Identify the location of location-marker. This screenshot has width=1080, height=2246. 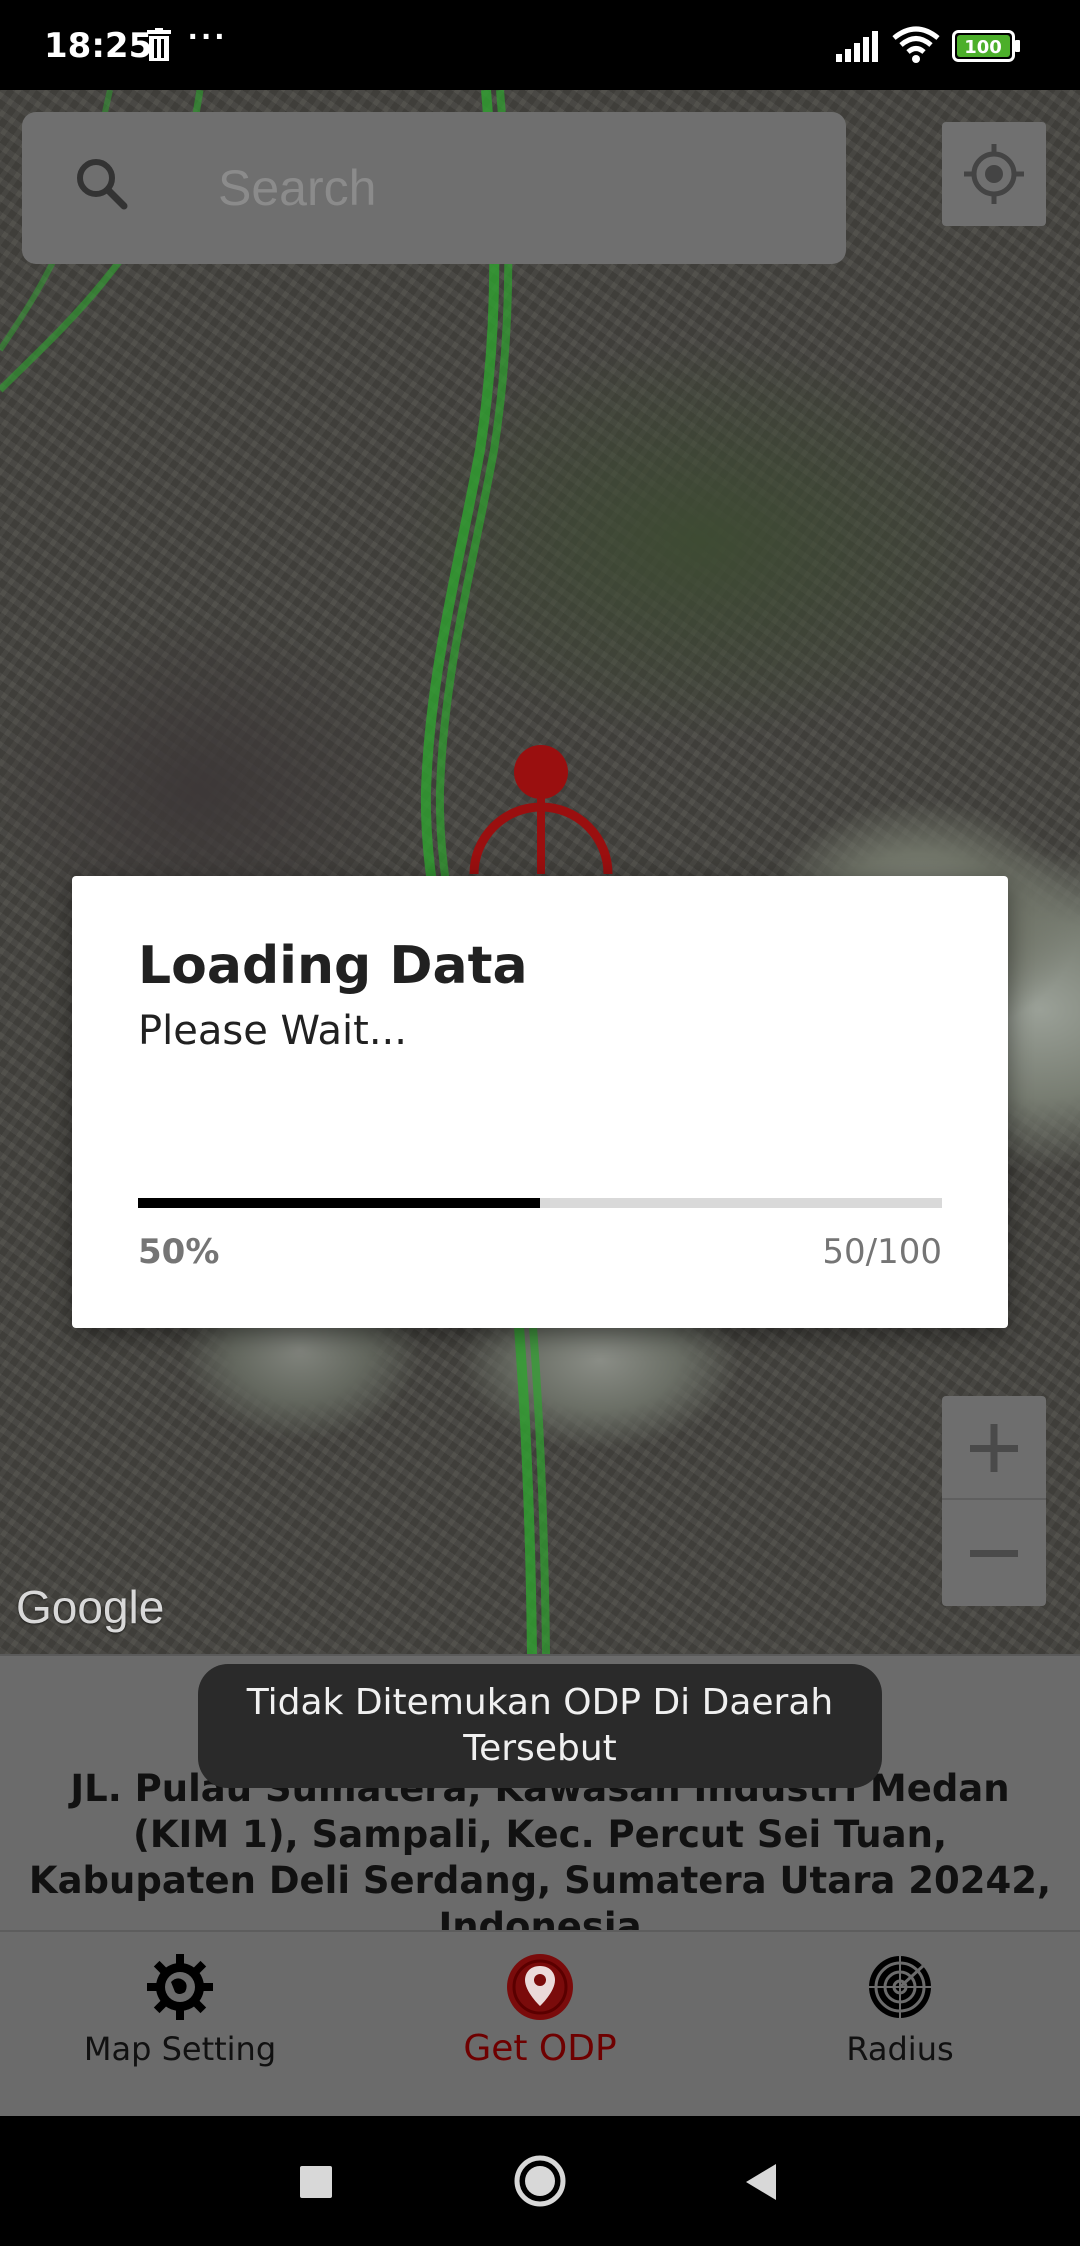
(541, 814).